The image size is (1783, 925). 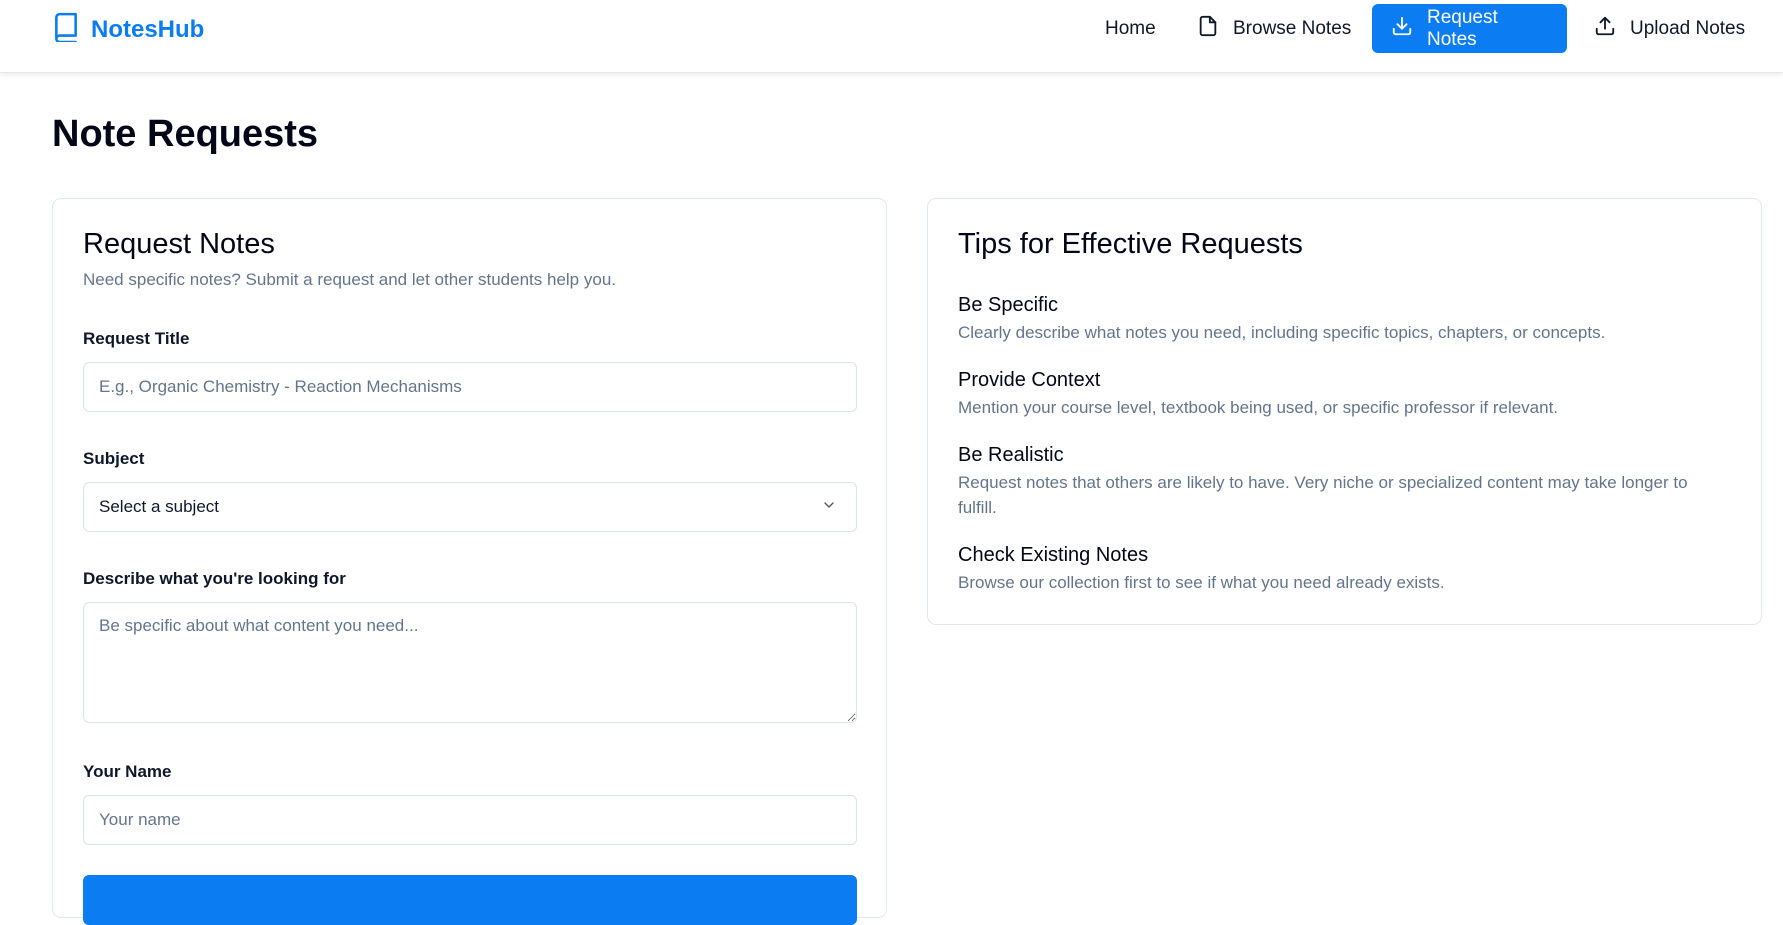 I want to click on nav-home-label: Home, so click(x=1130, y=28).